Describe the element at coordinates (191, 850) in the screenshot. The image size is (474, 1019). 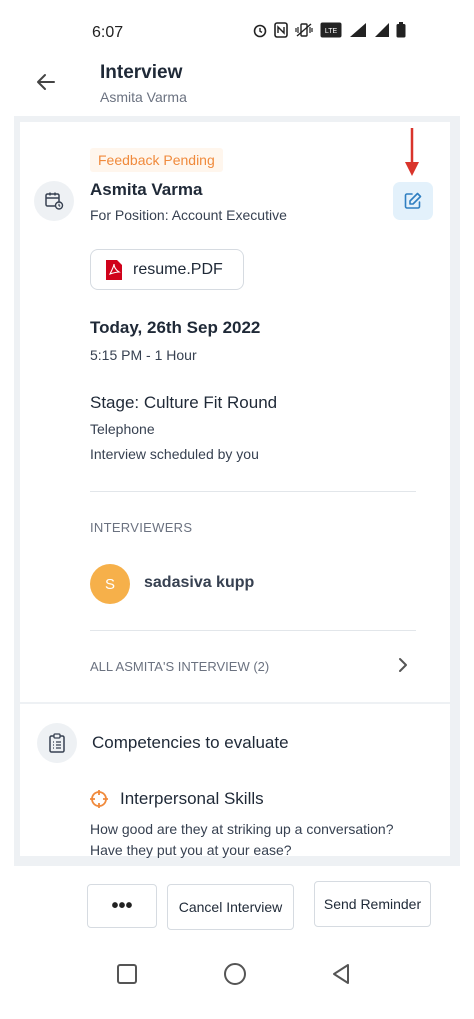
I see `skill-question: Have they put you at your ease?` at that location.